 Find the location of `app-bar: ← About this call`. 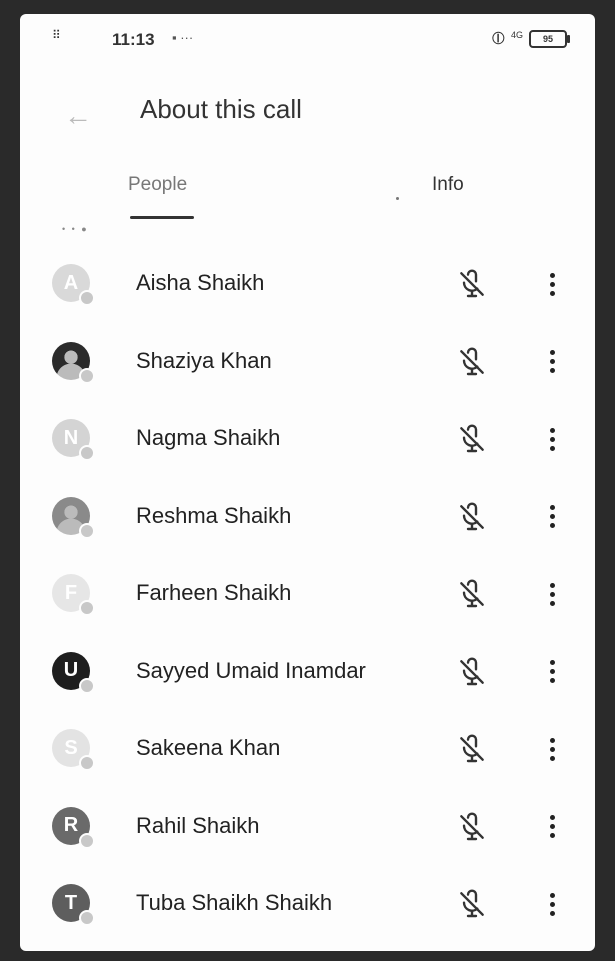

app-bar: ← About this call is located at coordinates (307, 116).